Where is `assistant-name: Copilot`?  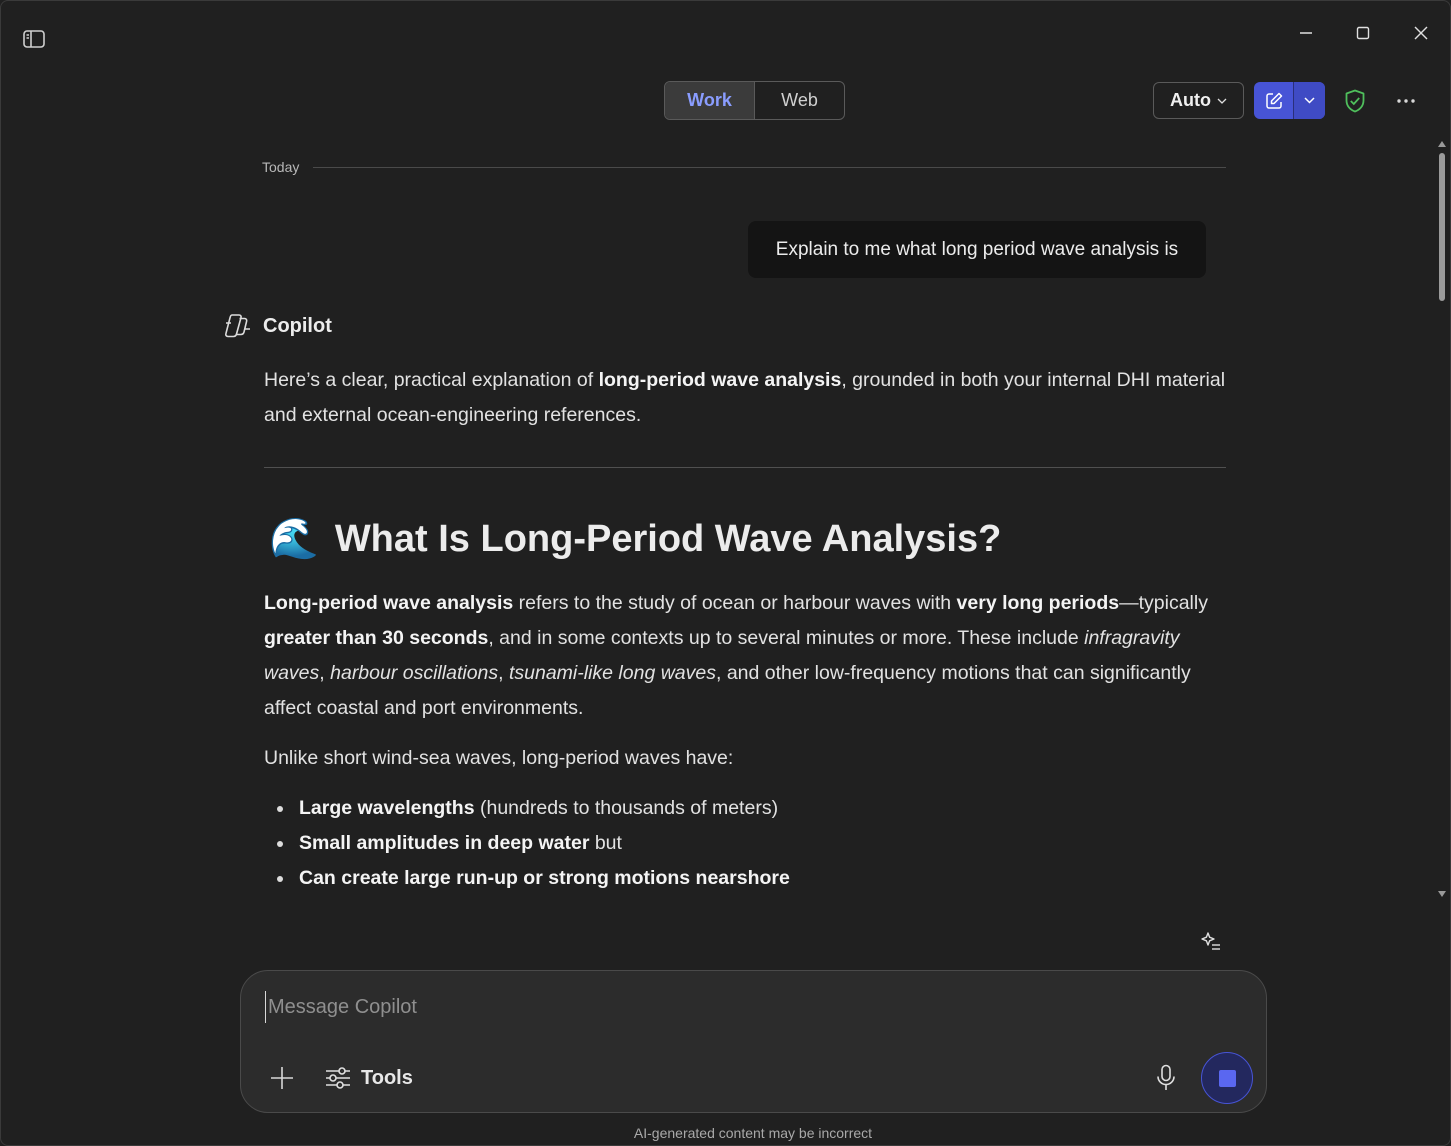 assistant-name: Copilot is located at coordinates (297, 325).